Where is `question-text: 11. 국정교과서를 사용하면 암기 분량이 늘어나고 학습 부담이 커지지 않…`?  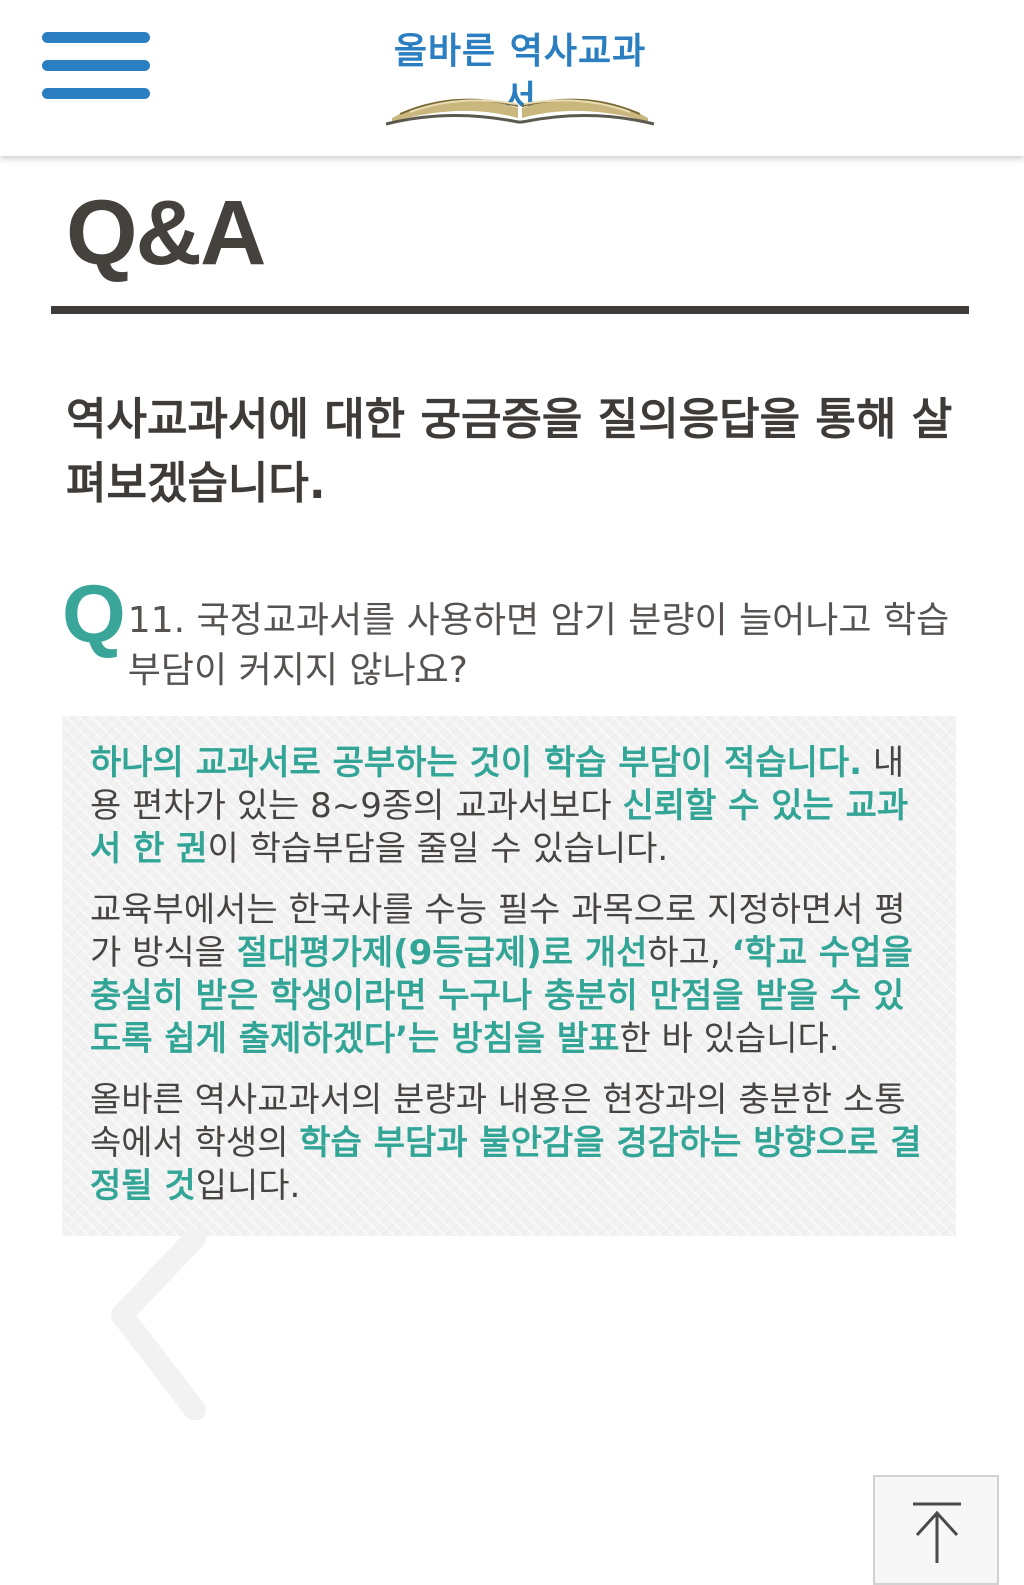
question-text: 11. 국정교과서를 사용하면 암기 분량이 늘어나고 학습 부담이 커지지 않… is located at coordinates (538, 645).